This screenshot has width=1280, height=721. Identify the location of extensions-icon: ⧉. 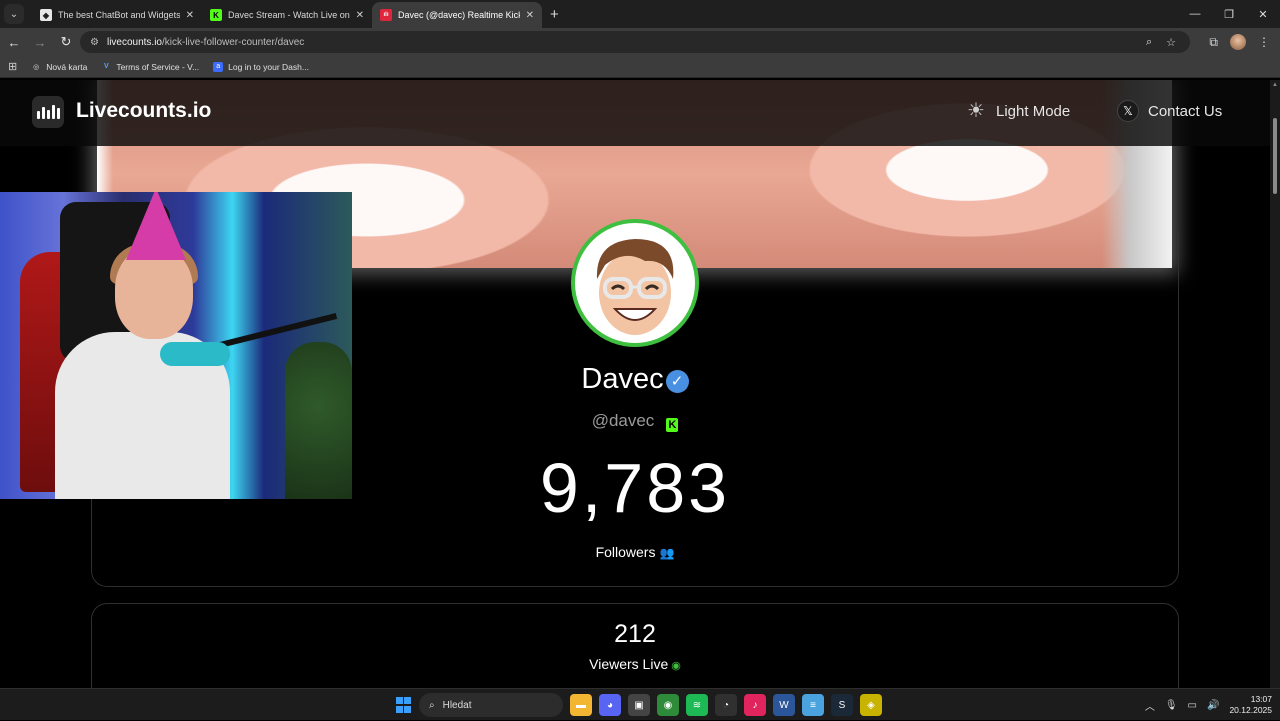
(1213, 42).